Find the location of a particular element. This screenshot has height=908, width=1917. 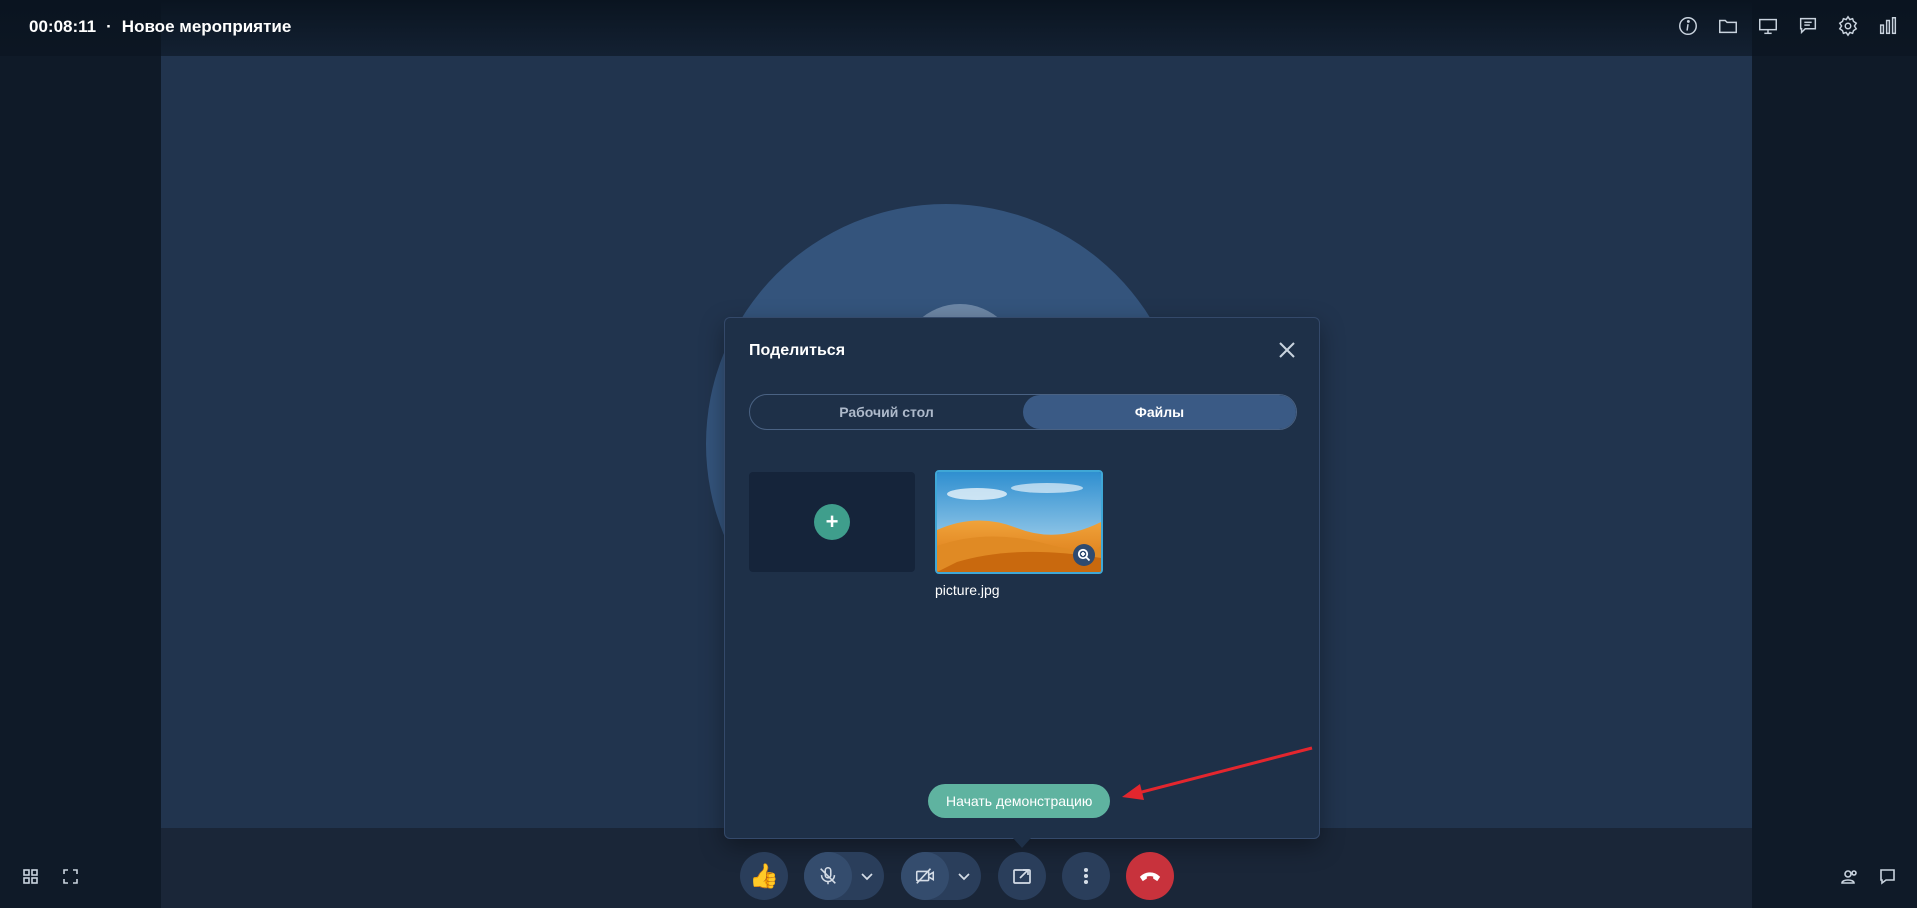

dialog-title: Поделиться is located at coordinates (797, 350).